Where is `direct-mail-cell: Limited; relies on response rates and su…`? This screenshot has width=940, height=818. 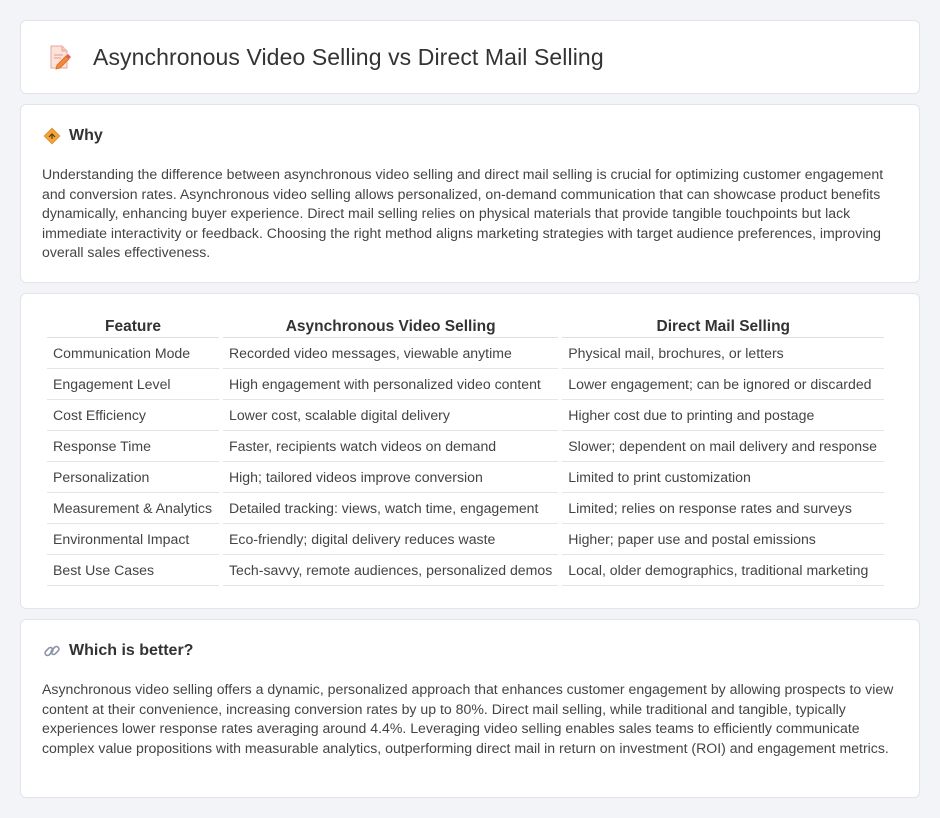
direct-mail-cell: Limited; relies on response rates and su… is located at coordinates (723, 508).